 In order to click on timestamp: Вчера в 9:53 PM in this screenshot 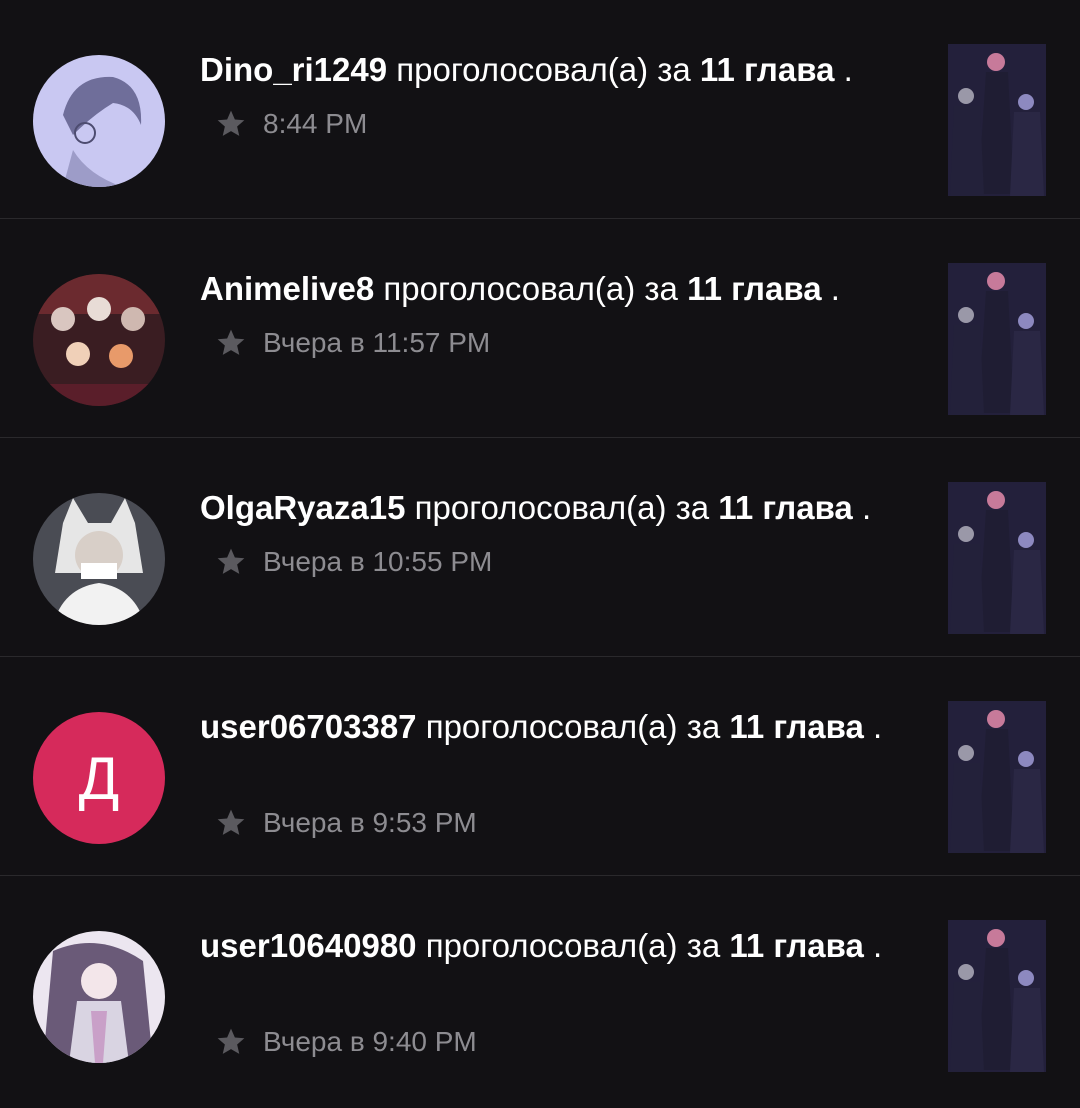, I will do `click(370, 822)`.